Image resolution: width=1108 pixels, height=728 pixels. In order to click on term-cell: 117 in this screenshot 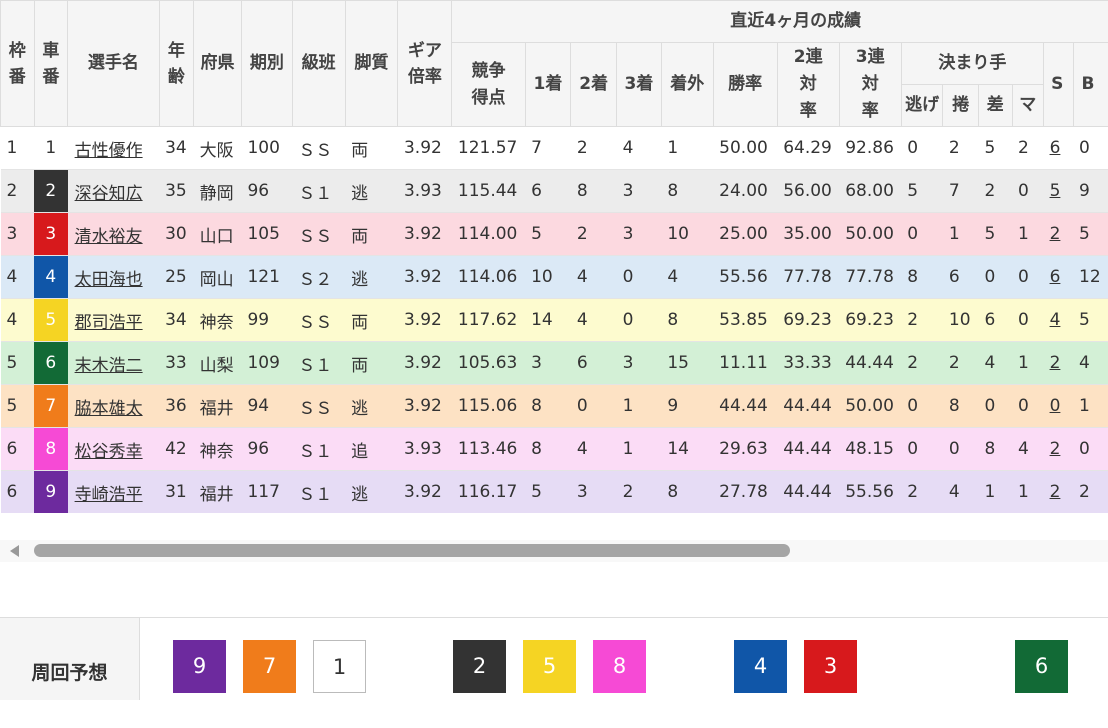, I will do `click(266, 492)`.